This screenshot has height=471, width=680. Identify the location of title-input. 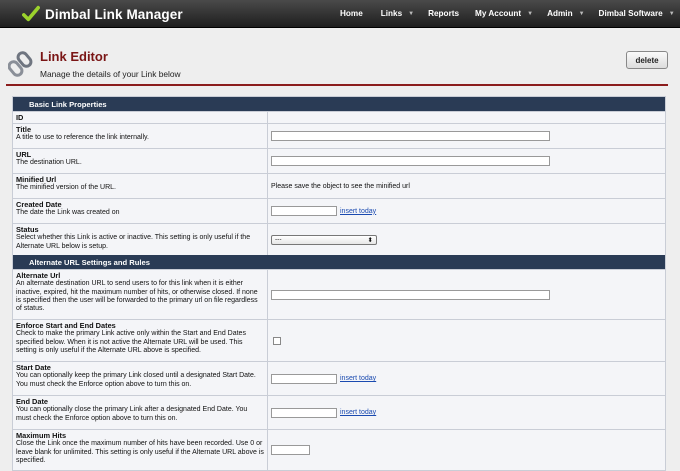
(410, 136).